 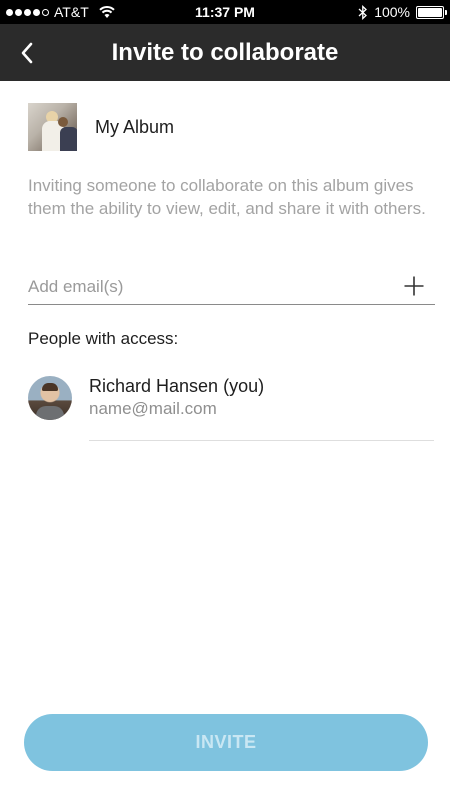 I want to click on battery-percent: 100%, so click(x=392, y=12).